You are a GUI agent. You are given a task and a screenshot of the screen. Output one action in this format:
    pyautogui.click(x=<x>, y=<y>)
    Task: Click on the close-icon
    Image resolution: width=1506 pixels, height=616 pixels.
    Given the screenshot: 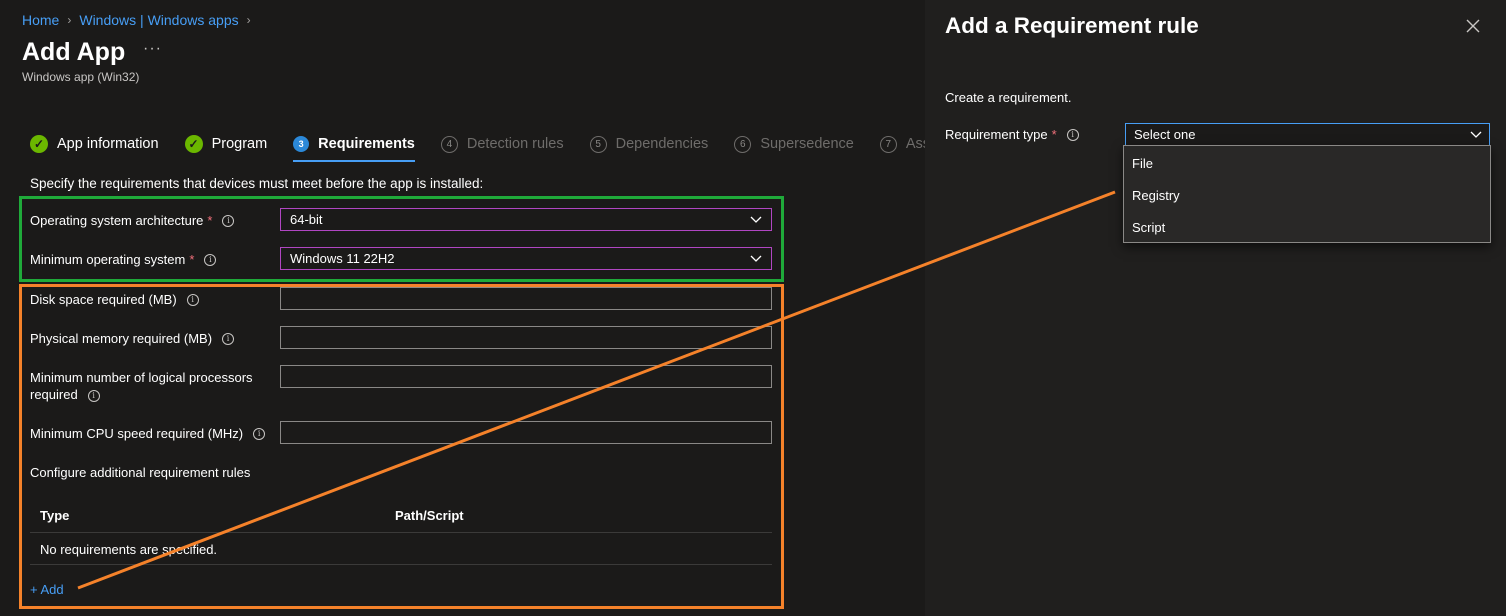 What is the action you would take?
    pyautogui.click(x=1473, y=26)
    